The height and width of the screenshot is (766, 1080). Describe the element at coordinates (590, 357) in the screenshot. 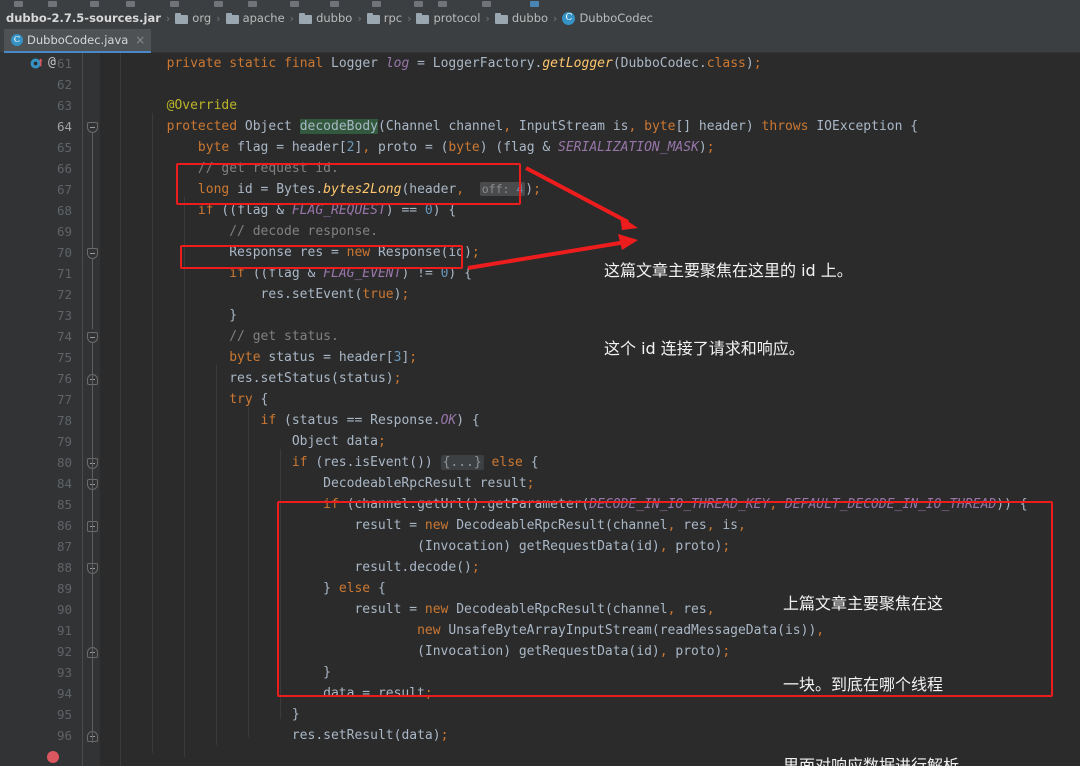

I see `code-line: byte status = header[3];` at that location.